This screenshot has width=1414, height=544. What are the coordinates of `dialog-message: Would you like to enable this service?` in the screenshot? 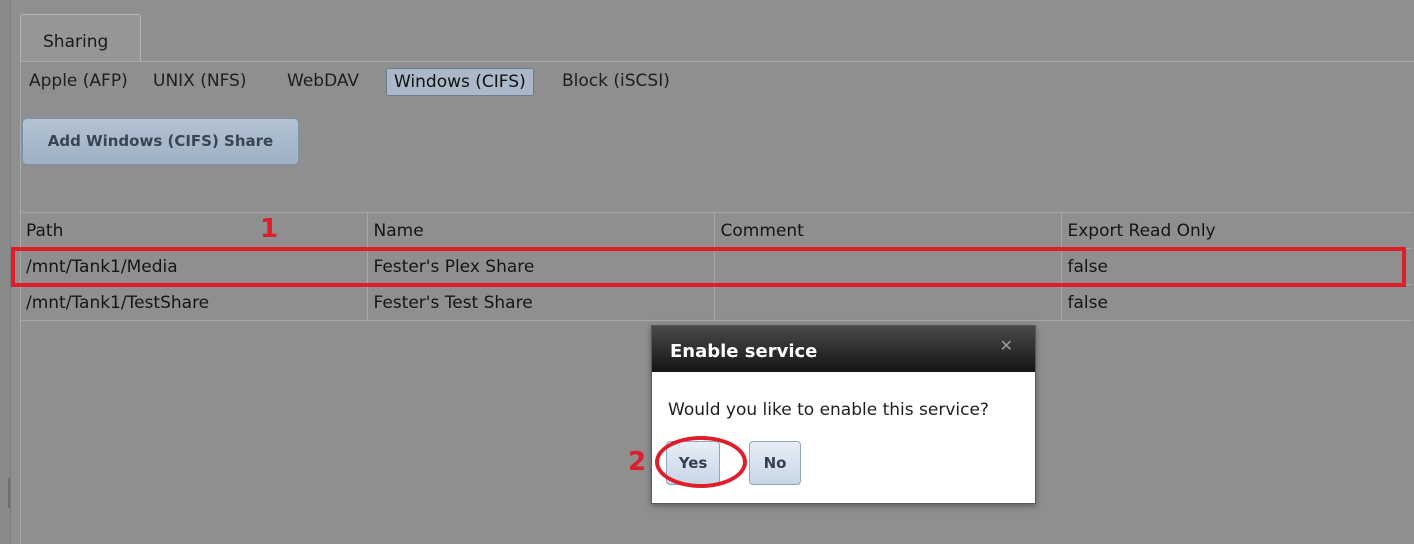 It's located at (828, 410).